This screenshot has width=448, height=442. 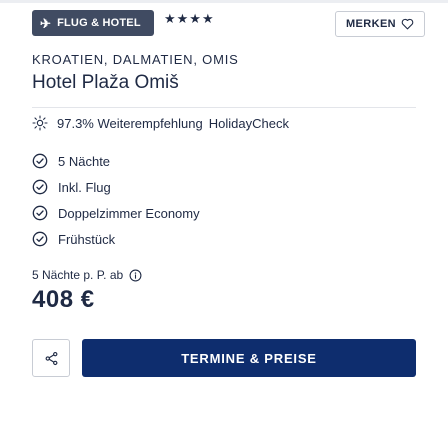 What do you see at coordinates (248, 123) in the screenshot?
I see `holidaycheck-logo: HolidayCheck` at bounding box center [248, 123].